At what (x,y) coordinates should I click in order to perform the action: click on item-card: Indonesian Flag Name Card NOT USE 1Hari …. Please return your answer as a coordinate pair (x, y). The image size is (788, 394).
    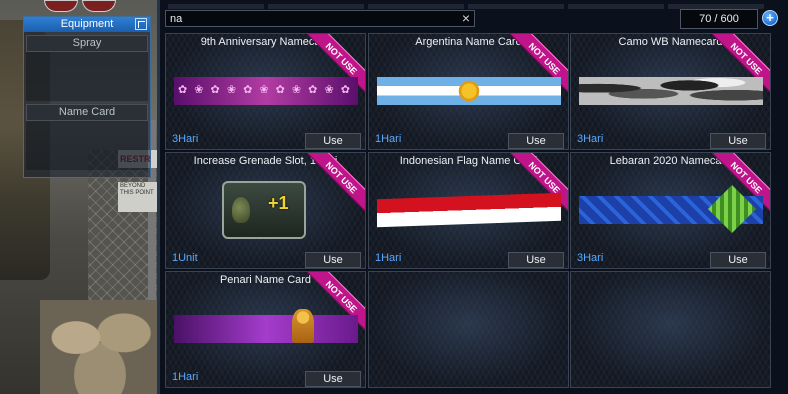
    Looking at the image, I should click on (468, 210).